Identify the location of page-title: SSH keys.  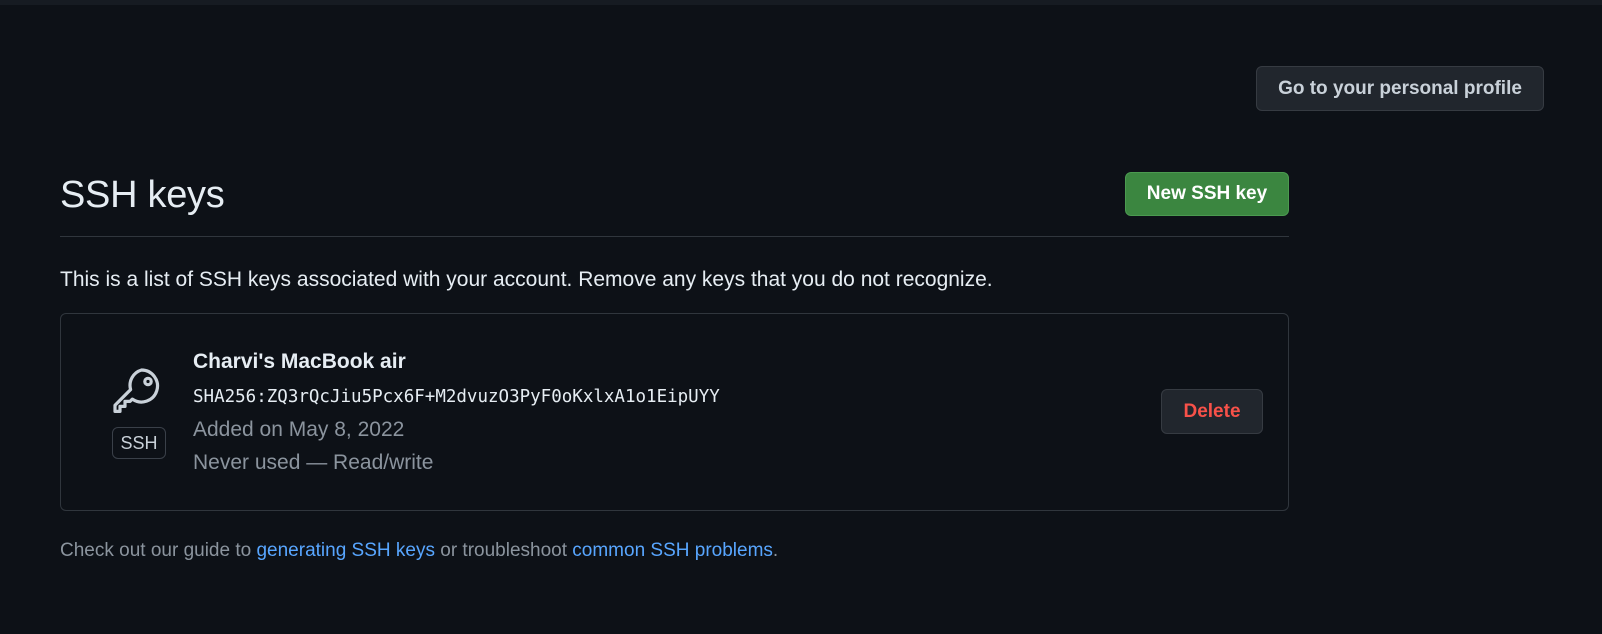
(142, 195).